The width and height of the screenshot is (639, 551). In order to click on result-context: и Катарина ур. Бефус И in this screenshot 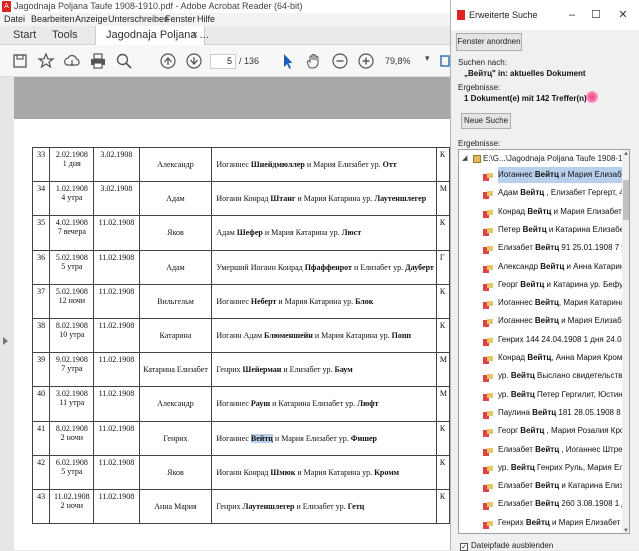, I will do `click(585, 284)`.